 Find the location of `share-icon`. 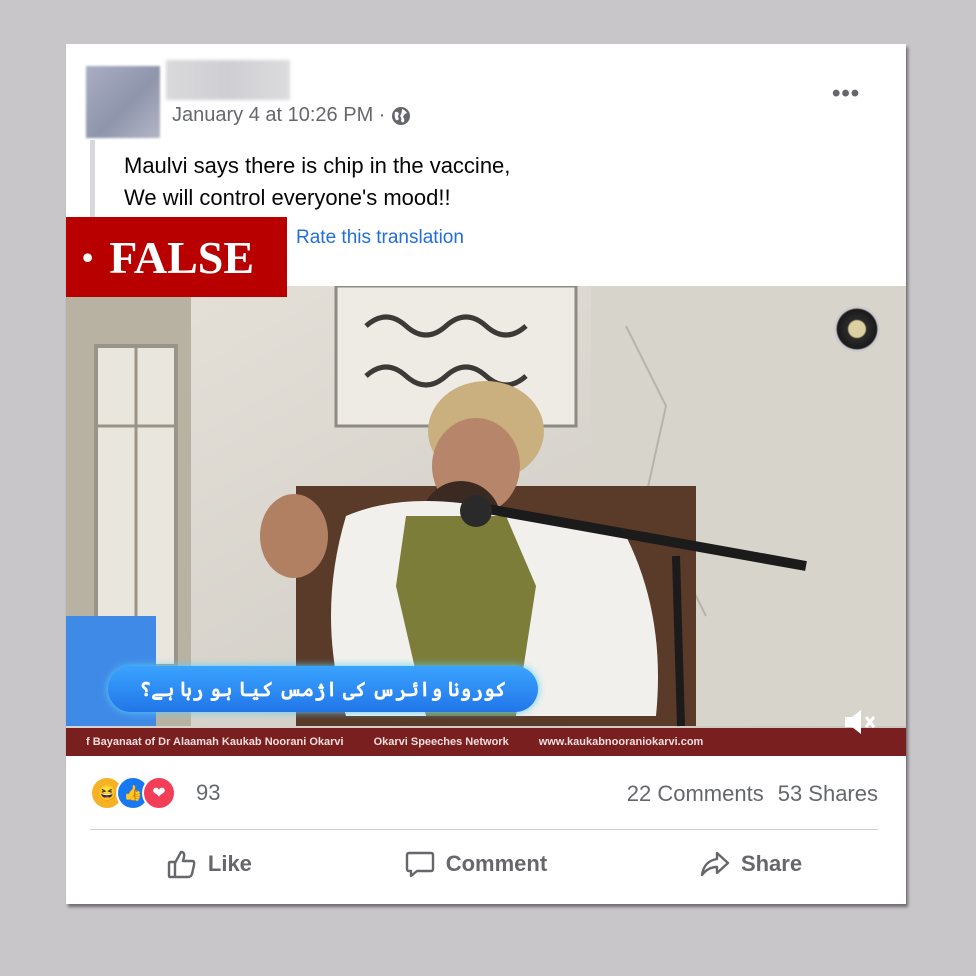

share-icon is located at coordinates (715, 864).